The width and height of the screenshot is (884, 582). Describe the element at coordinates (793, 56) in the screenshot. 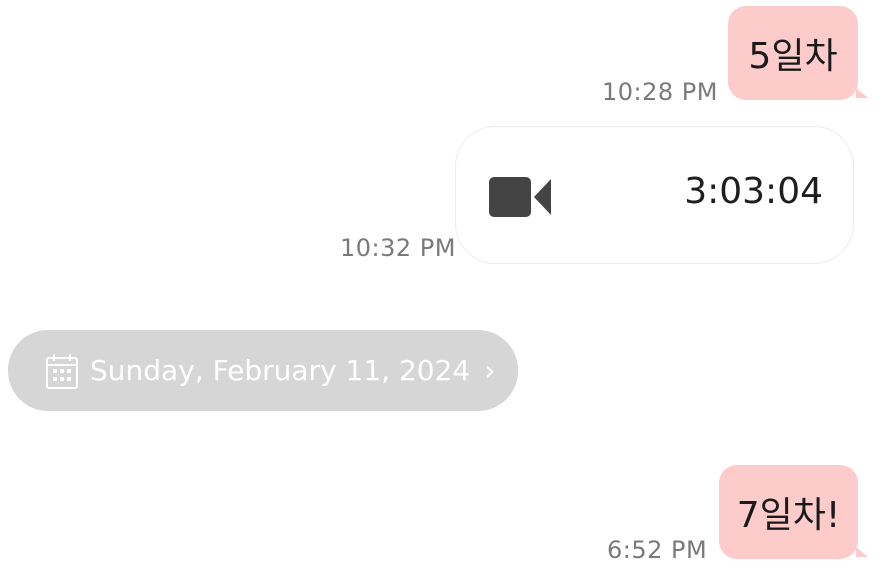

I see `message-text: 5일차` at that location.